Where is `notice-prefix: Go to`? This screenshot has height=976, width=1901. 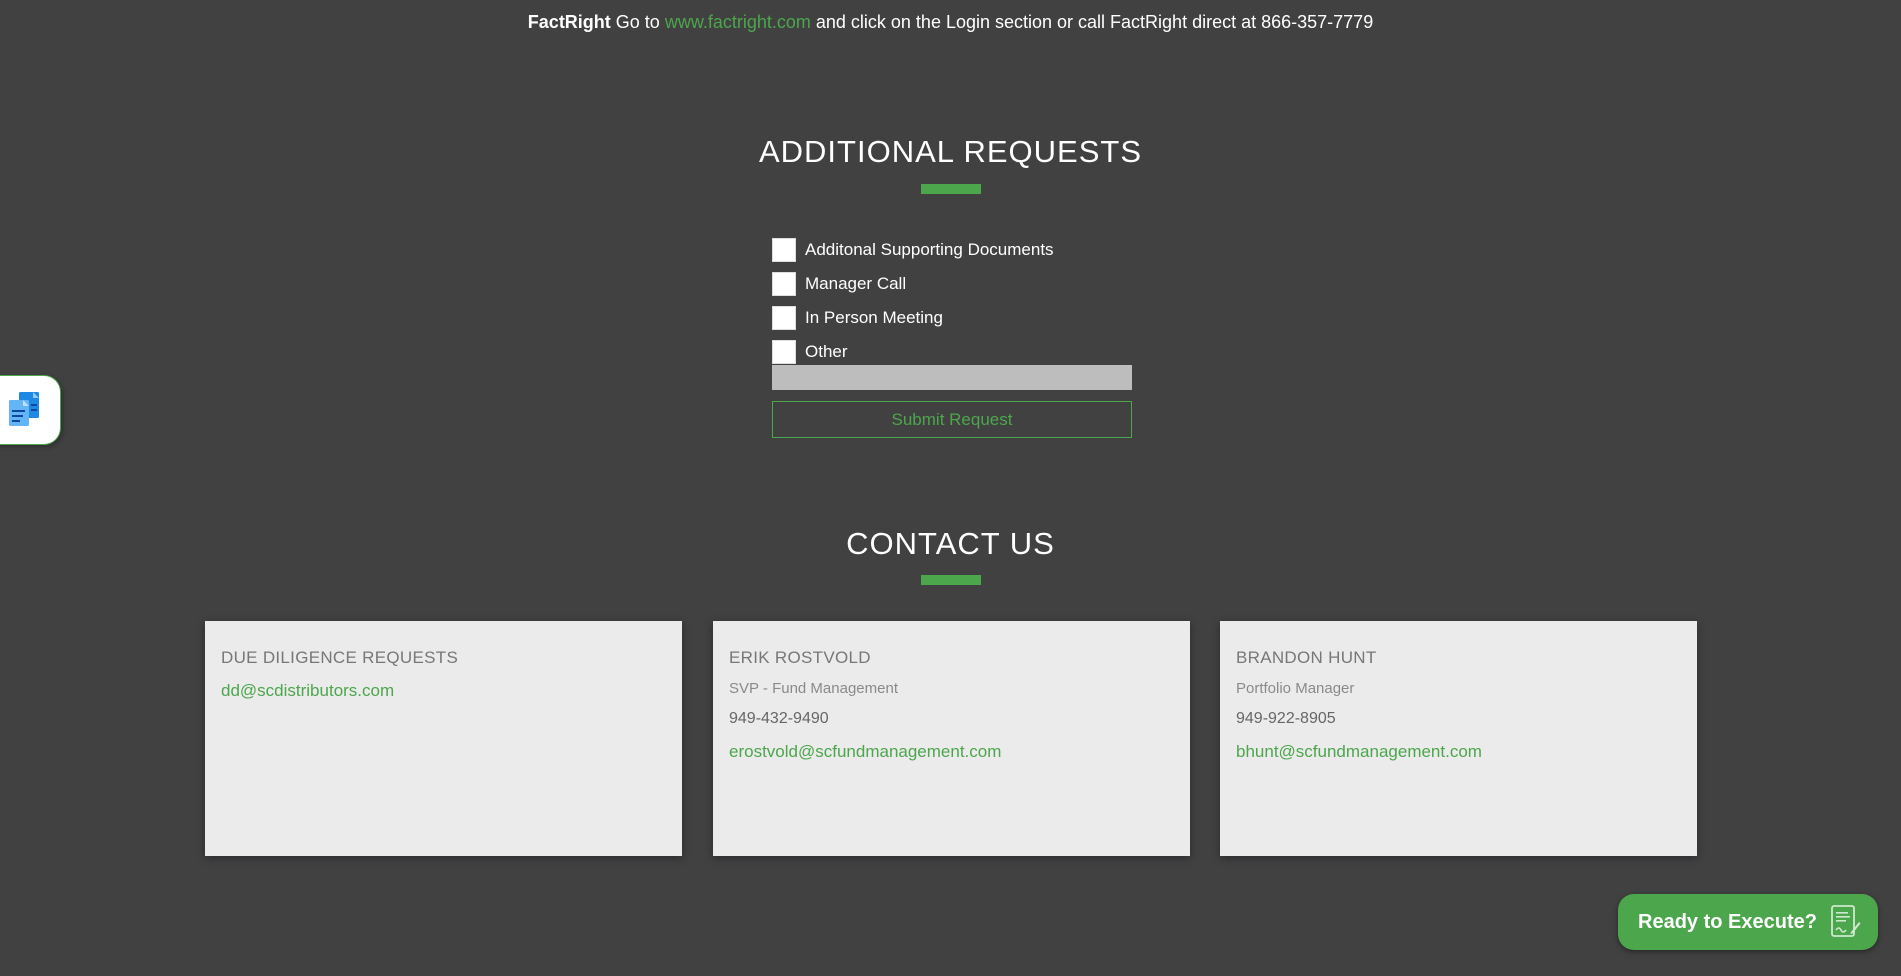
notice-prefix: Go to is located at coordinates (637, 22).